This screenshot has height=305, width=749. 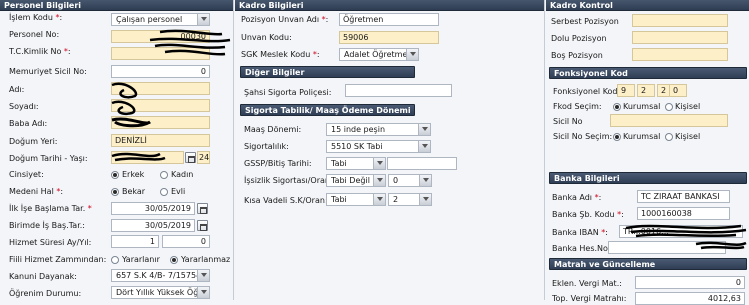 What do you see at coordinates (669, 107) in the screenshot?
I see `fkod-kisisel-radio` at bounding box center [669, 107].